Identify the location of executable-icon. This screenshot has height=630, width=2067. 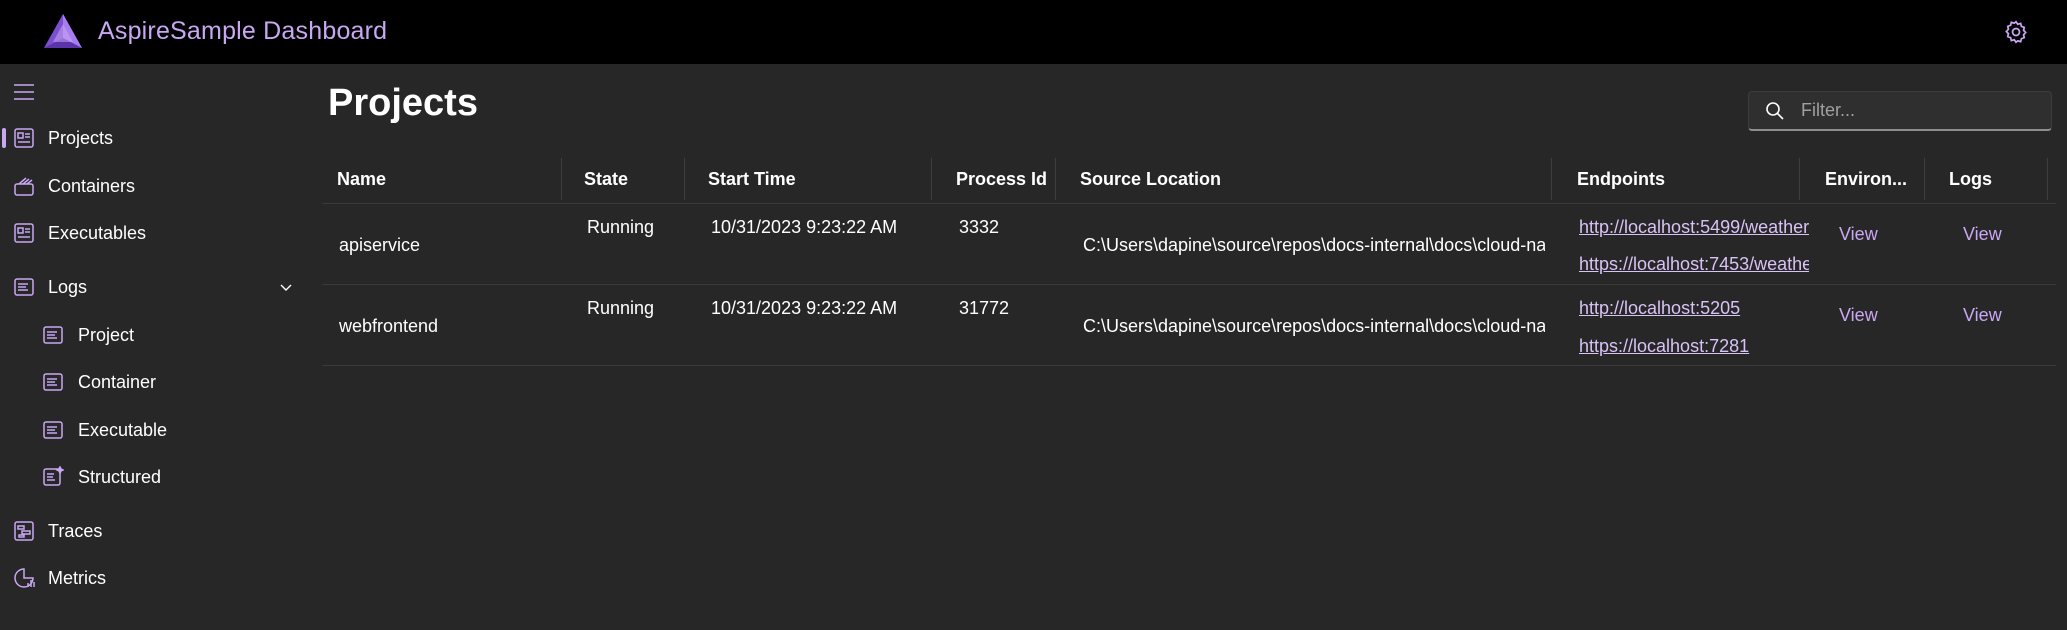
(24, 233).